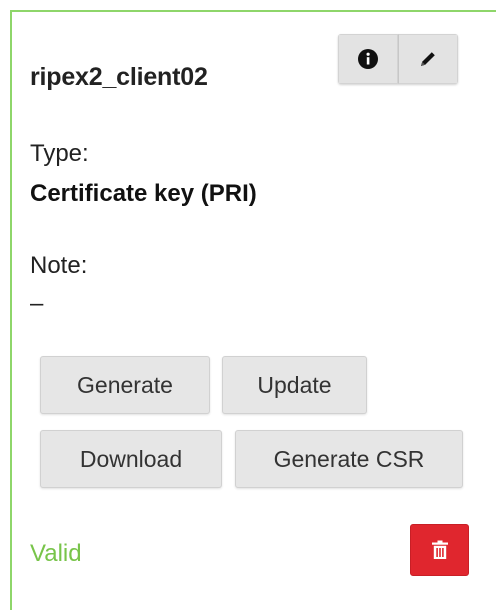 The height and width of the screenshot is (610, 496). Describe the element at coordinates (37, 303) in the screenshot. I see `note-value: –` at that location.